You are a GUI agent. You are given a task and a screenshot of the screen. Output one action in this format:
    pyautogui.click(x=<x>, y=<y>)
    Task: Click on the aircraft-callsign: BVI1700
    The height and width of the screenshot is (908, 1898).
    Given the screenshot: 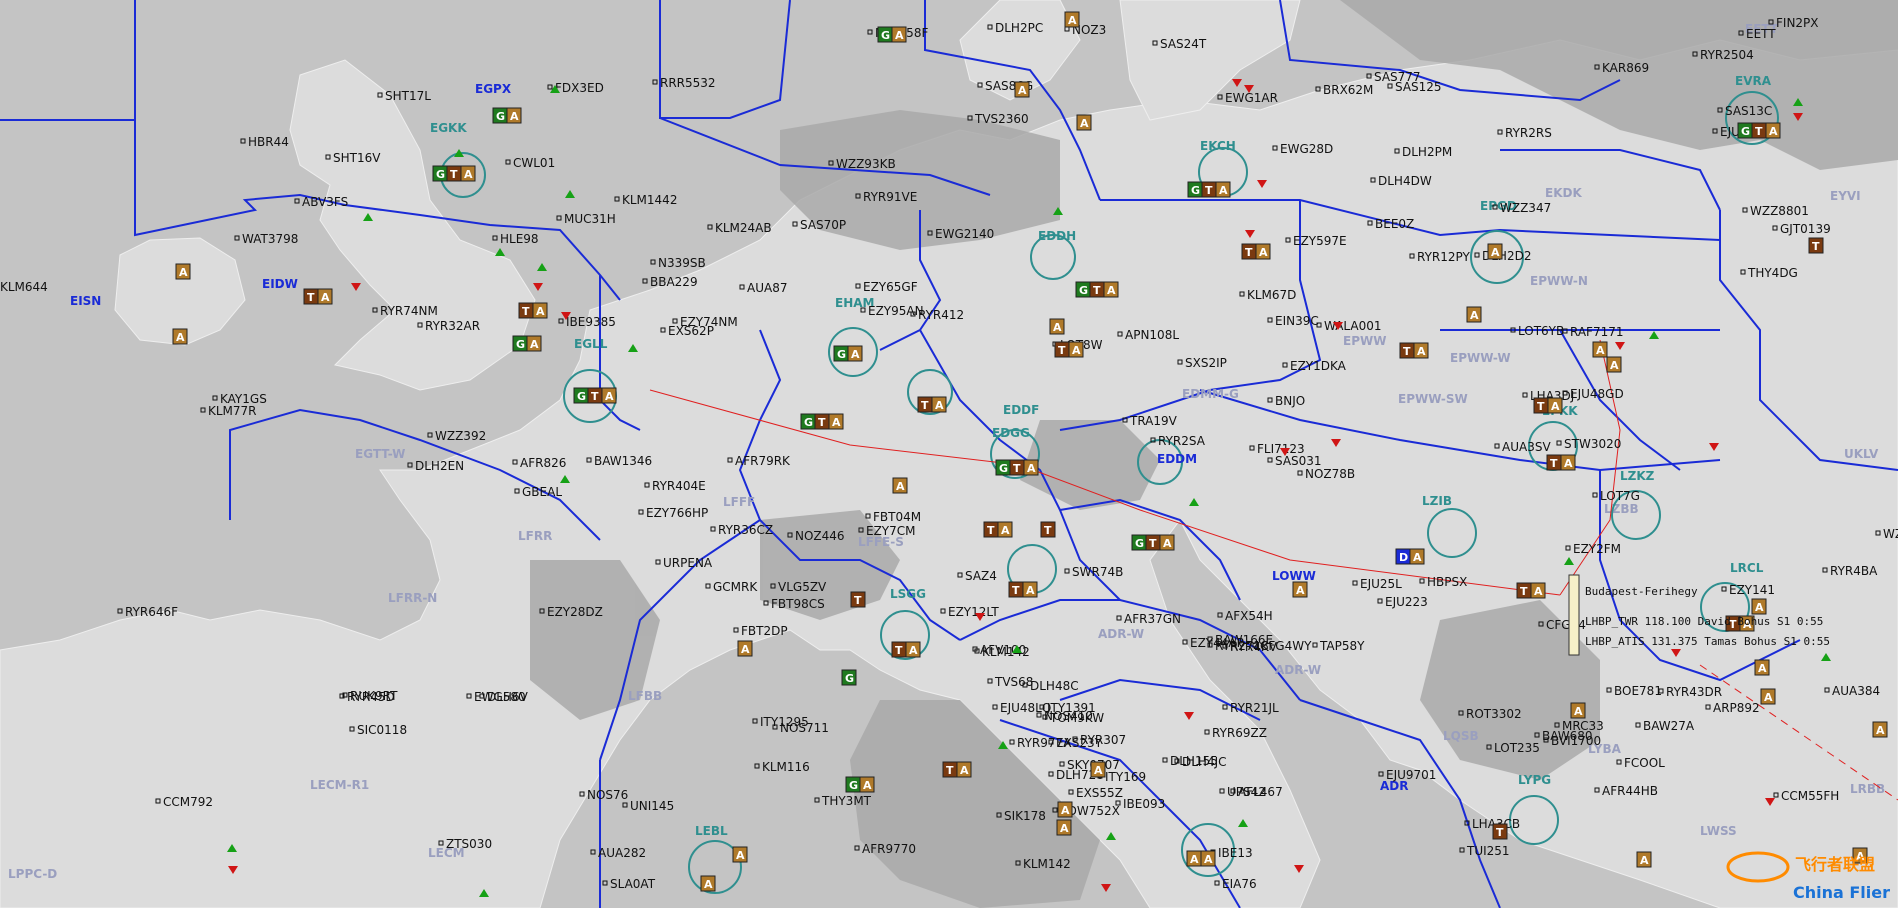 What is the action you would take?
    pyautogui.click(x=1576, y=741)
    